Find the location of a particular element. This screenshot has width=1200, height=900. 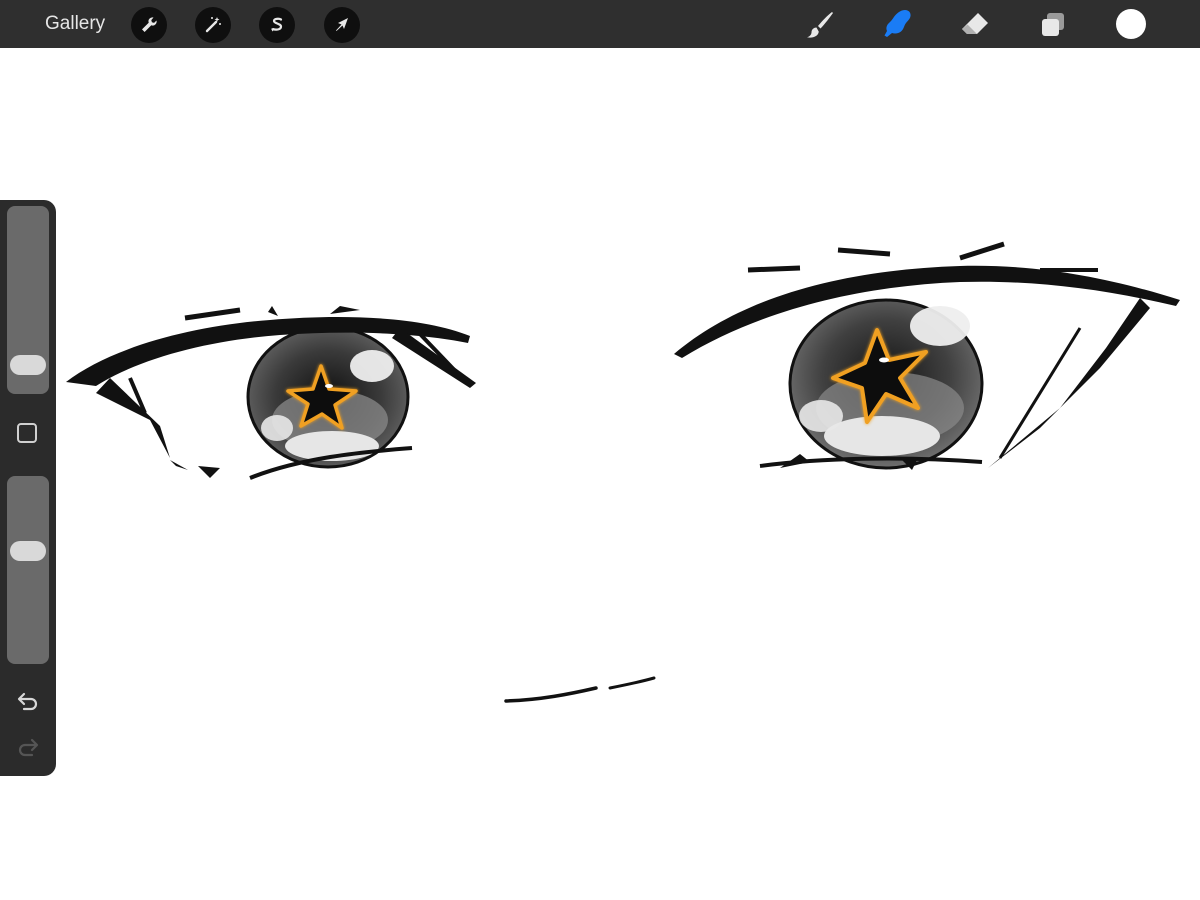

redo-arrow-icon is located at coordinates (28, 747).